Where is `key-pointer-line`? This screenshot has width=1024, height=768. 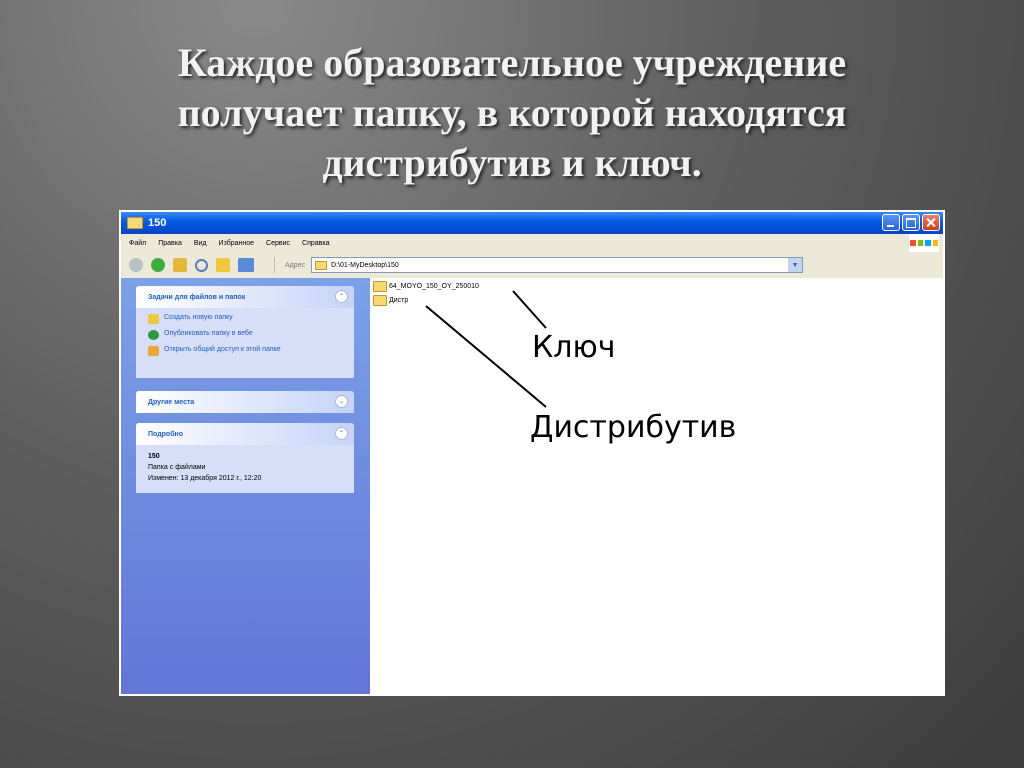 key-pointer-line is located at coordinates (529, 309).